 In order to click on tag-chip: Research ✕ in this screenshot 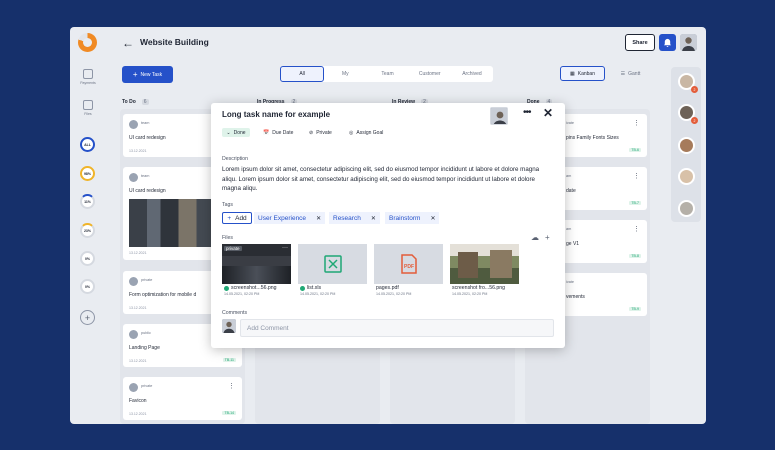, I will do `click(354, 218)`.